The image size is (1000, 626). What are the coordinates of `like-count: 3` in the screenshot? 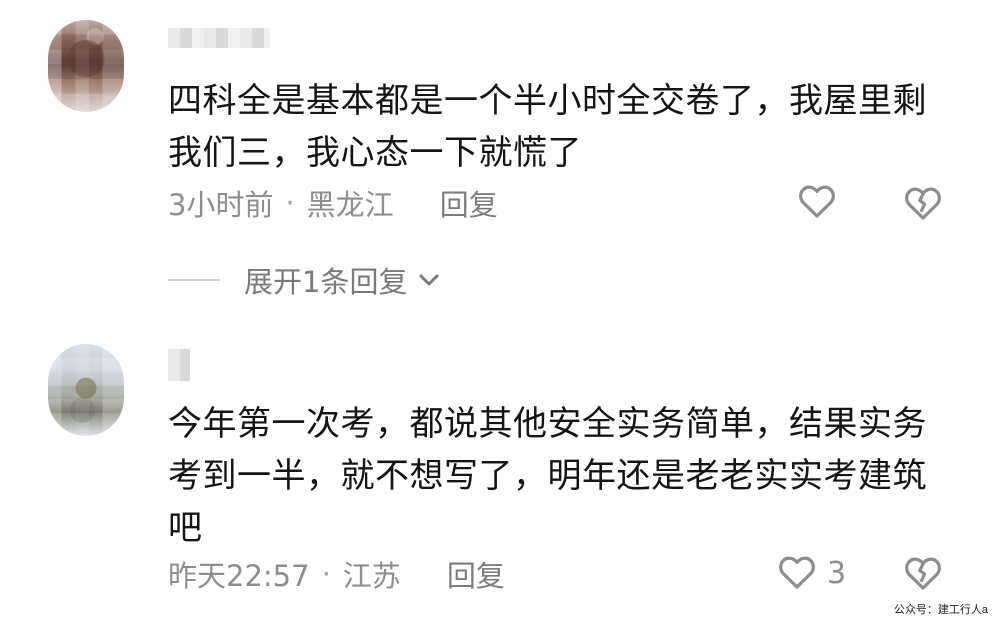 It's located at (837, 573).